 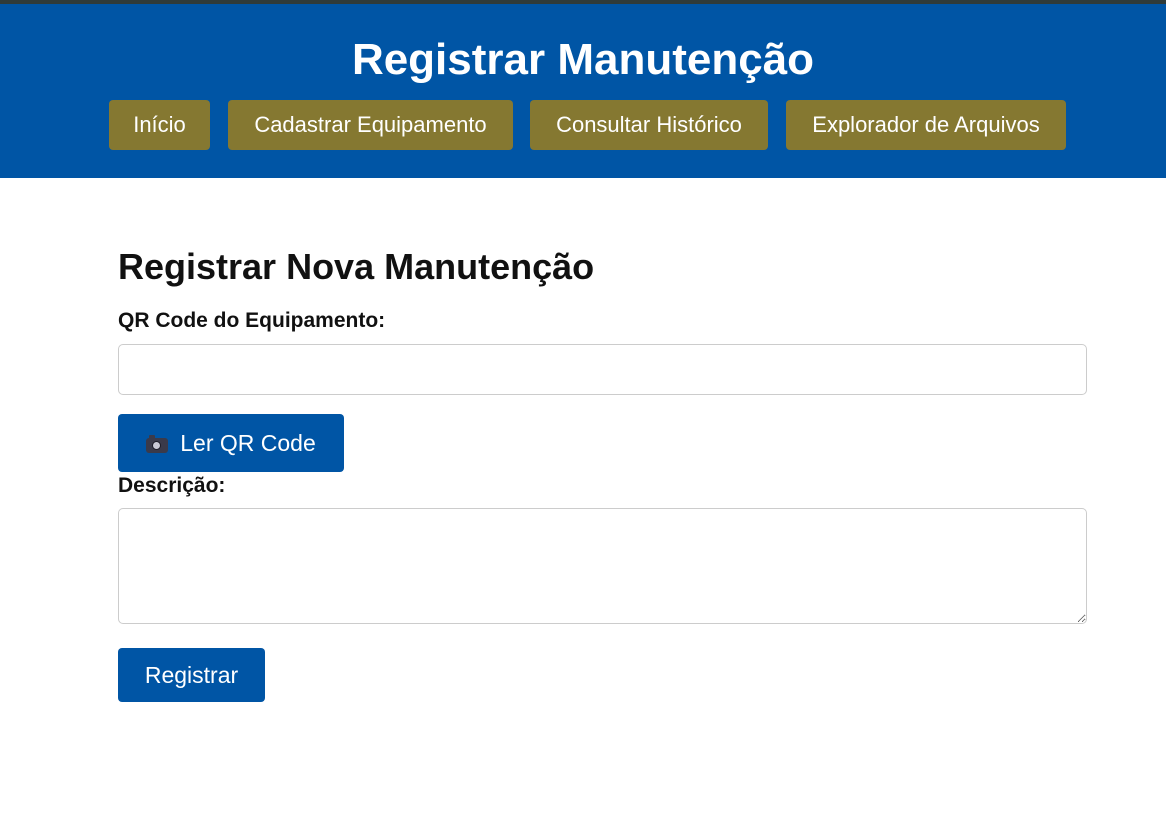 I want to click on nav-cadastrar-equipamento-button: Cadastrar Equipamento, so click(x=370, y=125).